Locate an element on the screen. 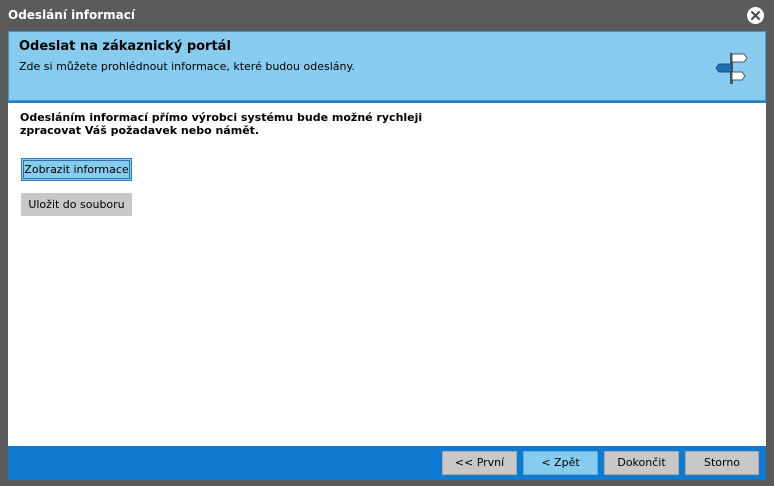 Image resolution: width=774 pixels, height=486 pixels. window-bottom-border is located at coordinates (387, 483).